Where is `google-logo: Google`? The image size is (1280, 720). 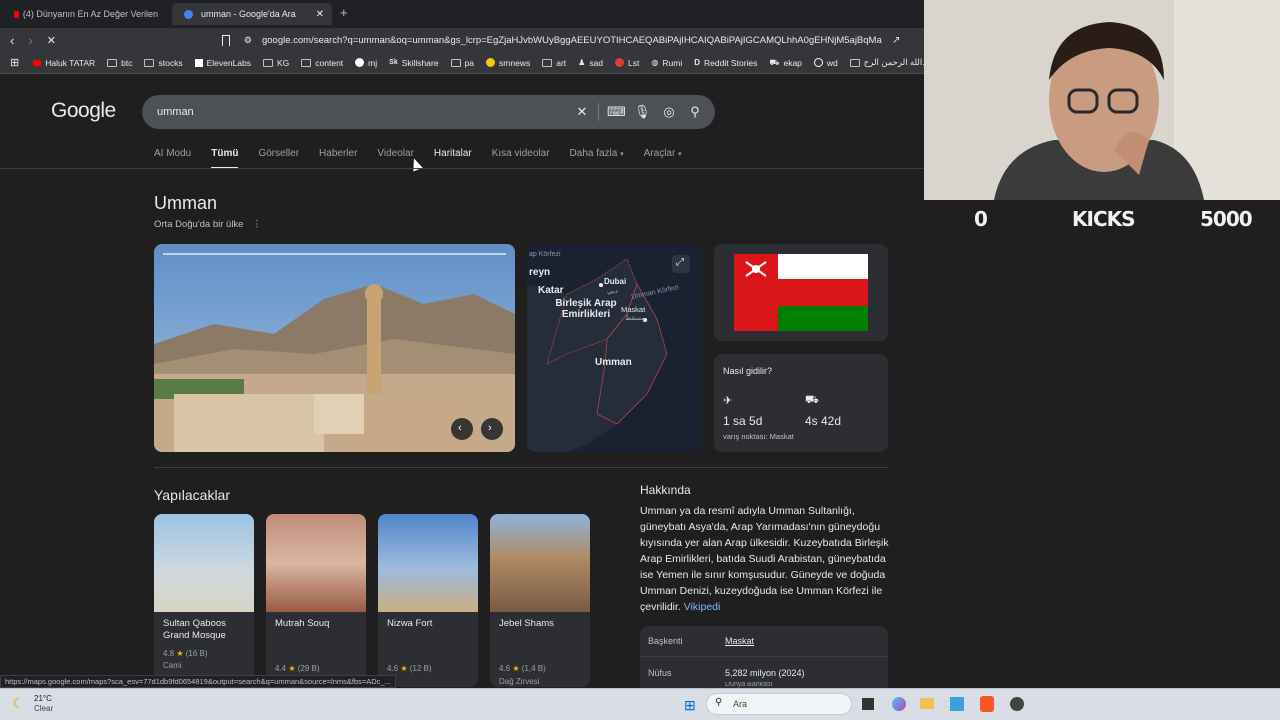
google-logo: Google is located at coordinates (83, 111).